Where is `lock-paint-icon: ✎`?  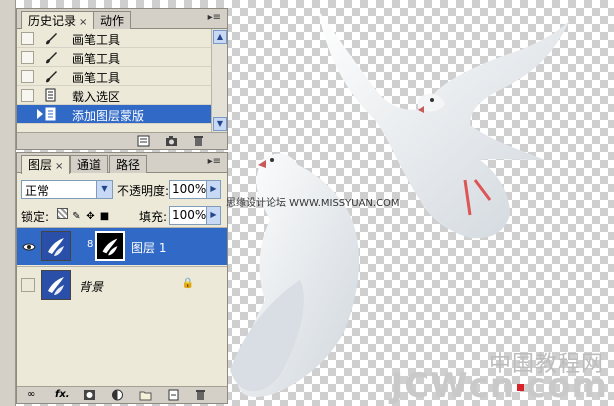
lock-paint-icon: ✎ is located at coordinates (76, 216).